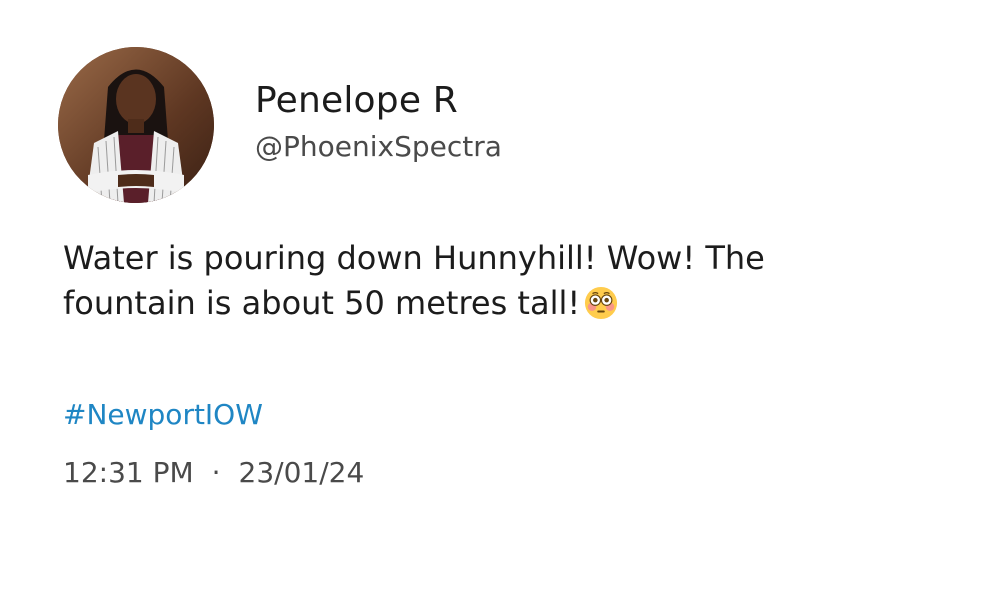  What do you see at coordinates (378, 146) in the screenshot?
I see `user-handle: @PhoenixSpectra` at bounding box center [378, 146].